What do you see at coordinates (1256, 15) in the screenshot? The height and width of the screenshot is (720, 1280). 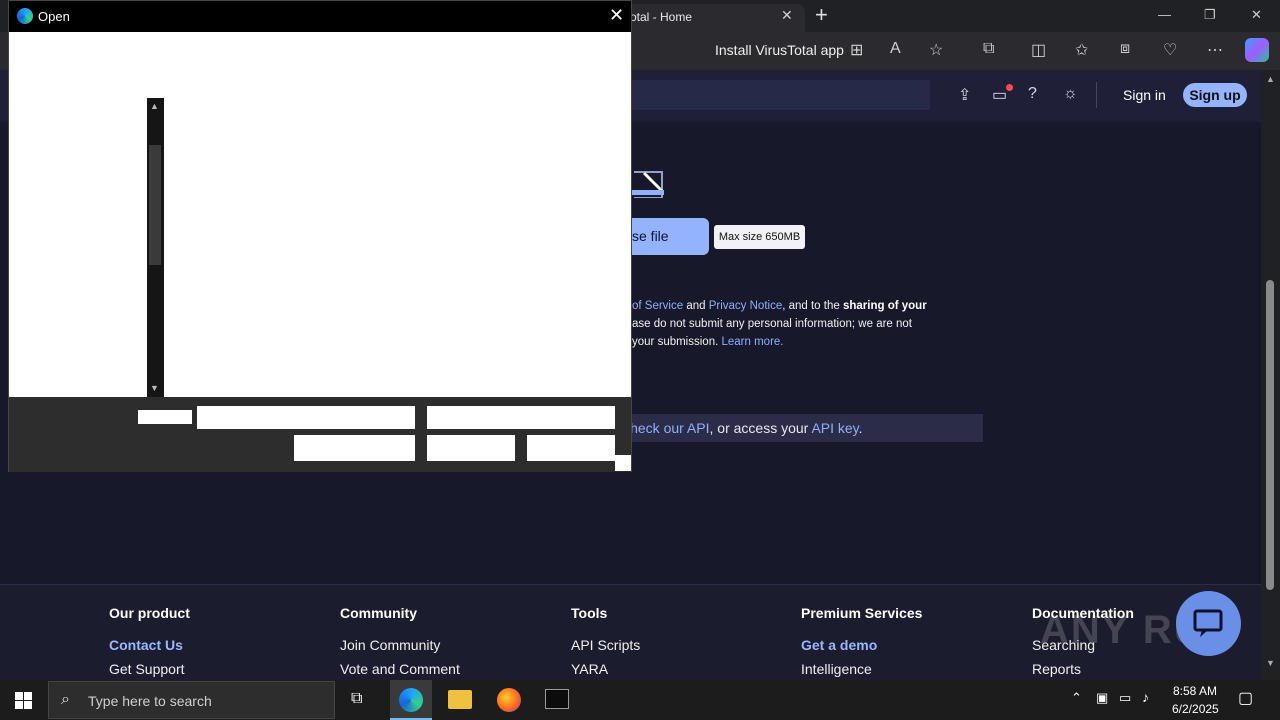 I see `window-close-button: ✕` at bounding box center [1256, 15].